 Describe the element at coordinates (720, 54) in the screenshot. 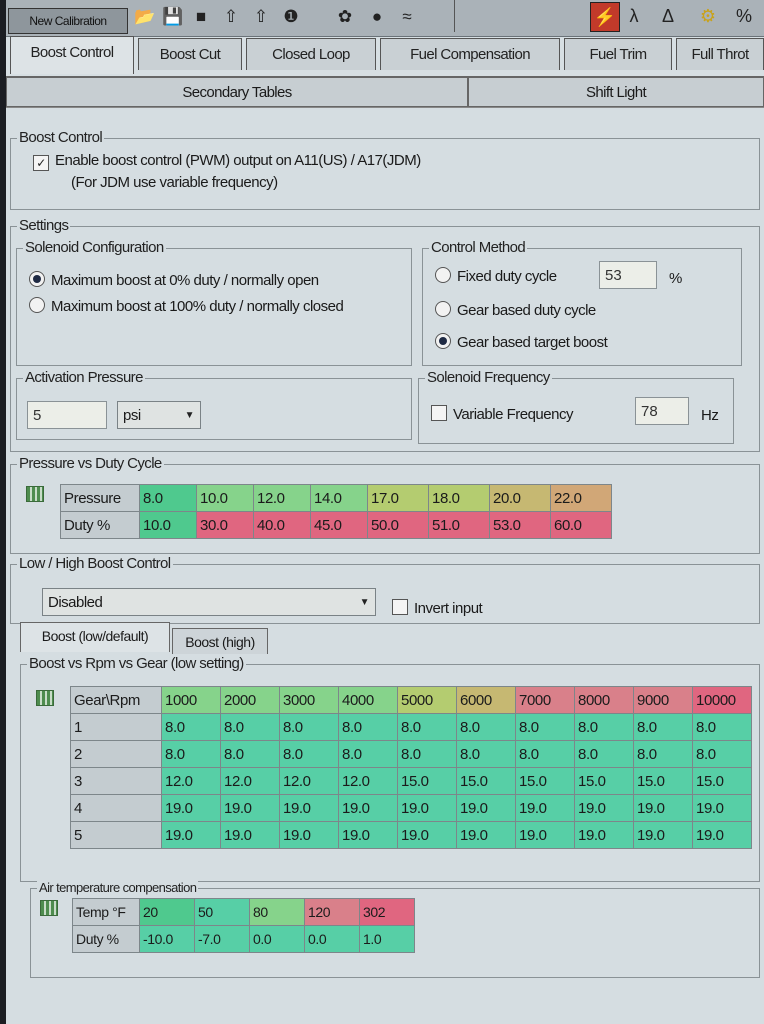

I see `tab-full-throttle: Full Throt` at that location.